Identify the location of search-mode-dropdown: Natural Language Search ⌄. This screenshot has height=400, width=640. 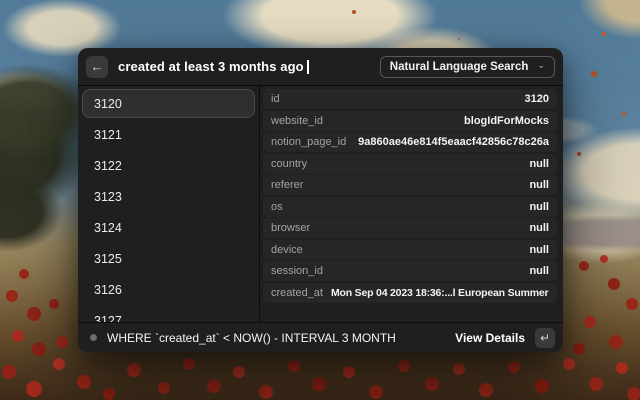
(467, 66).